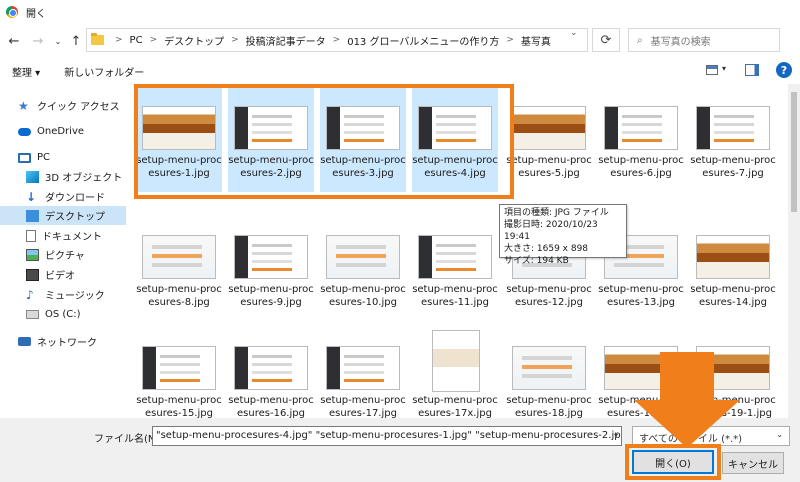  What do you see at coordinates (549, 296) in the screenshot?
I see `file-name-label: setup-menu-procesures-12.jpg` at bounding box center [549, 296].